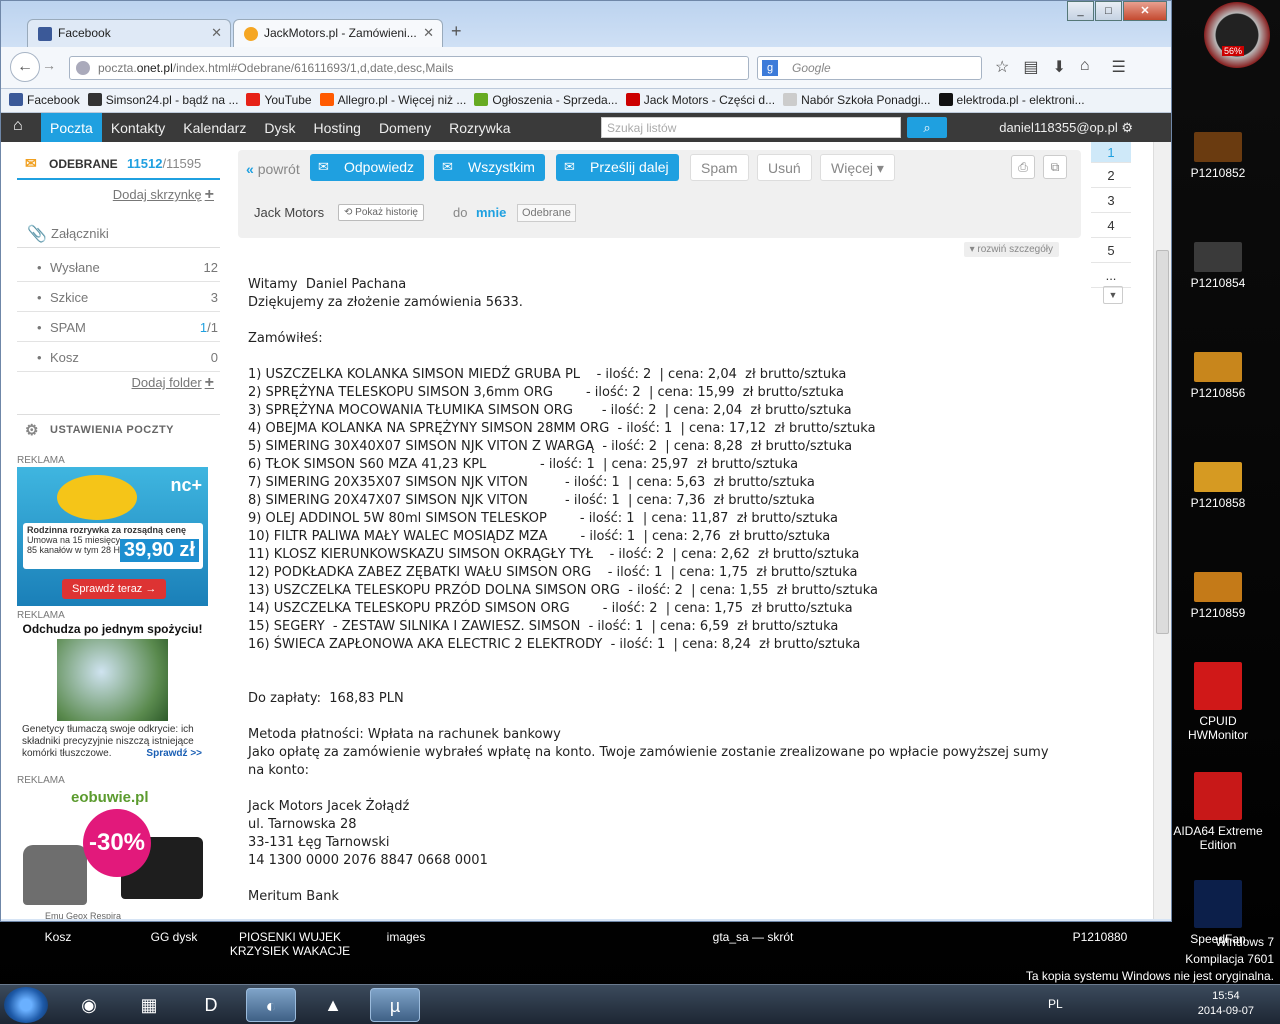  What do you see at coordinates (753, 937) in the screenshot?
I see `desktop-icon-label: gta_sa — skrót` at bounding box center [753, 937].